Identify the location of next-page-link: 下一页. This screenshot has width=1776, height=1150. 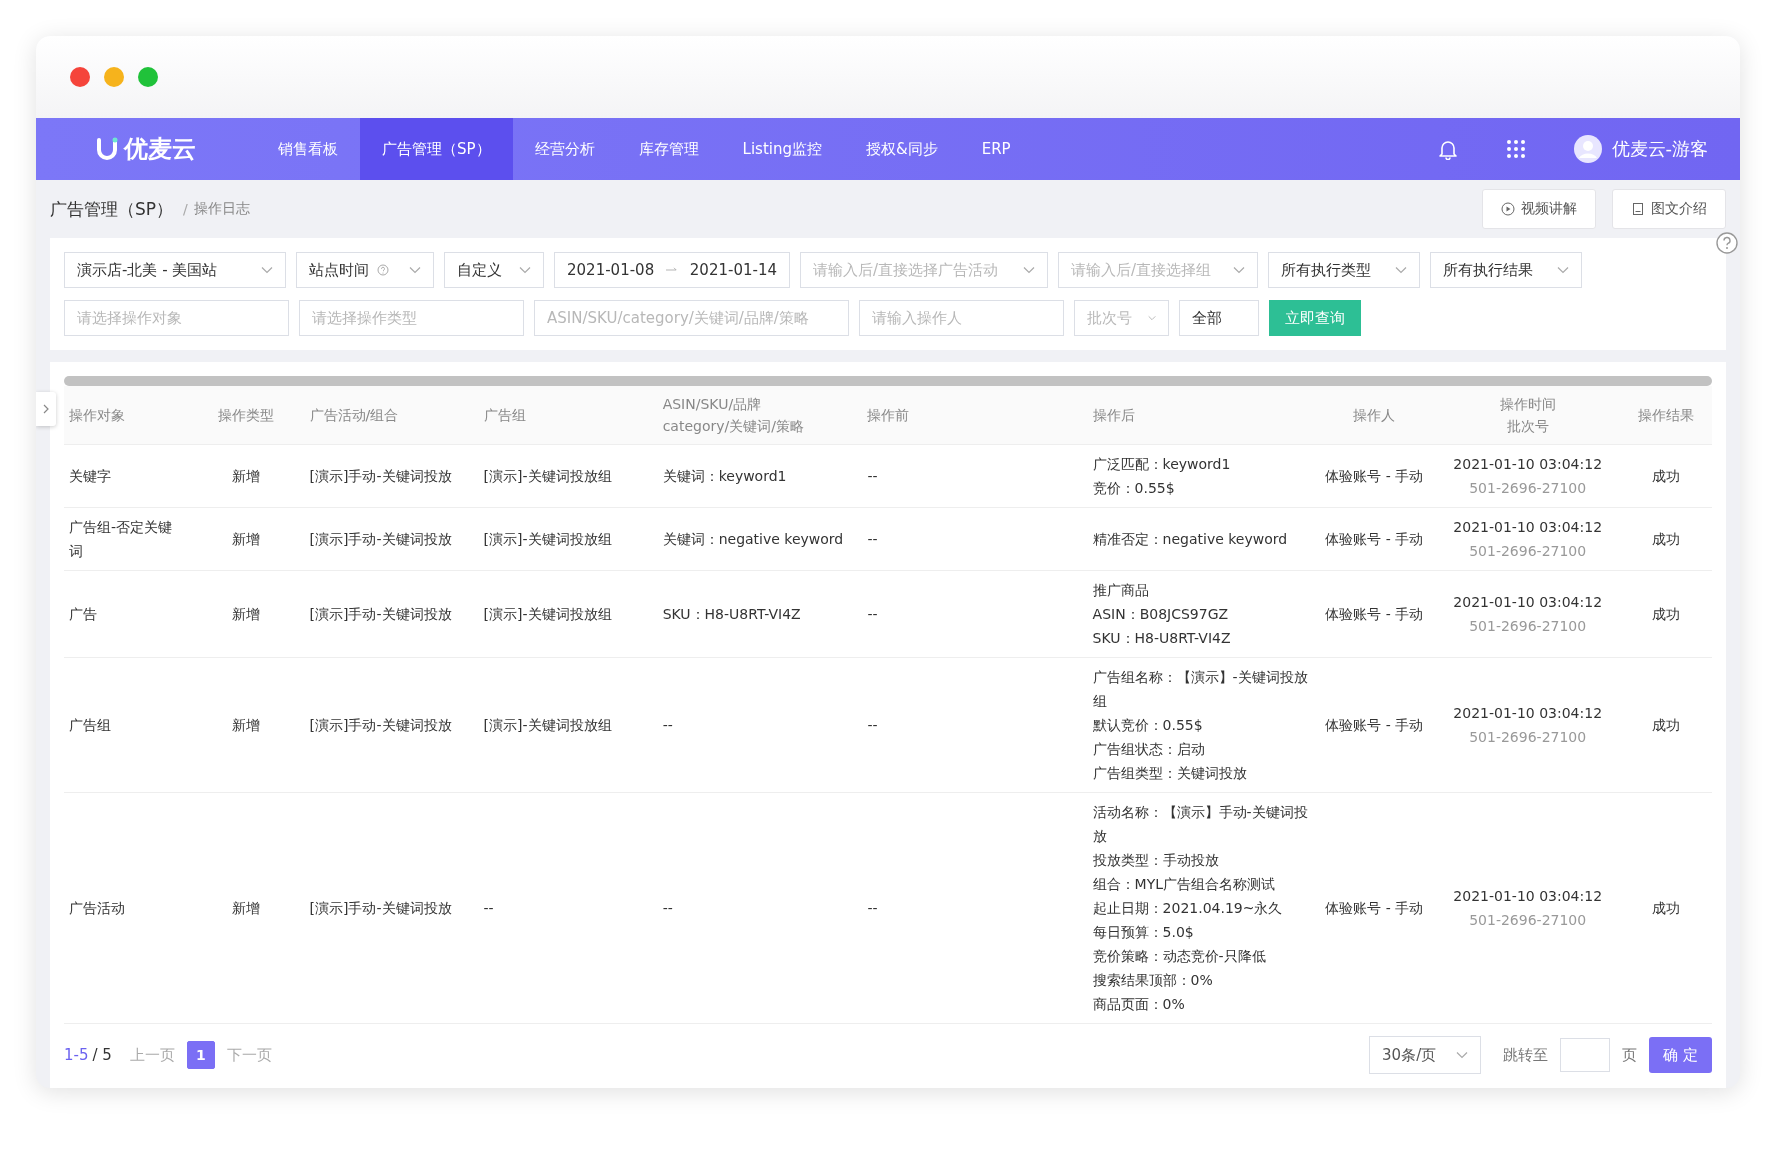
(249, 1055).